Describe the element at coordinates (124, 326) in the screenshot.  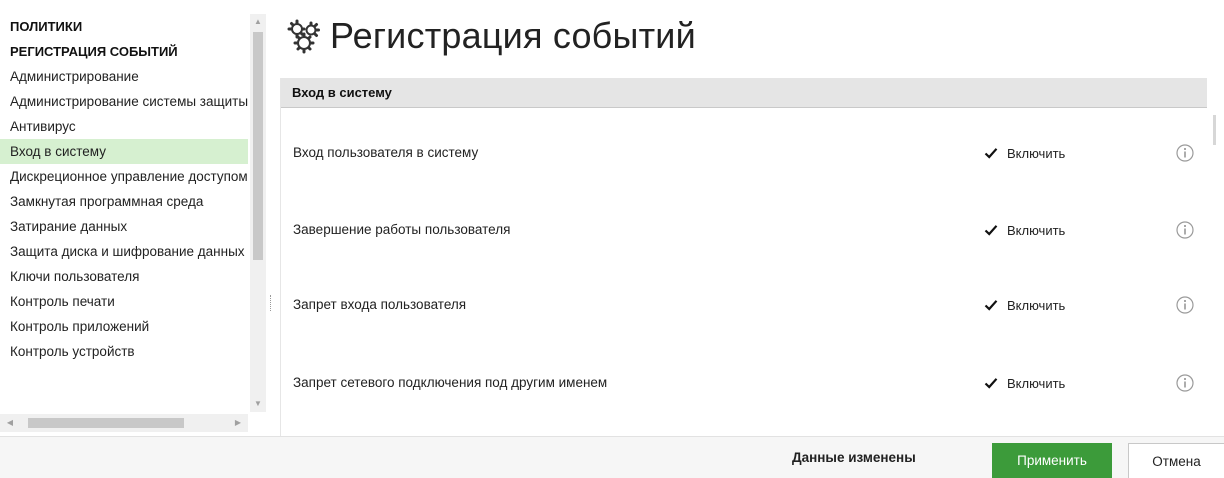
I see `sidebar-item-application-control: Контроль приложений` at that location.